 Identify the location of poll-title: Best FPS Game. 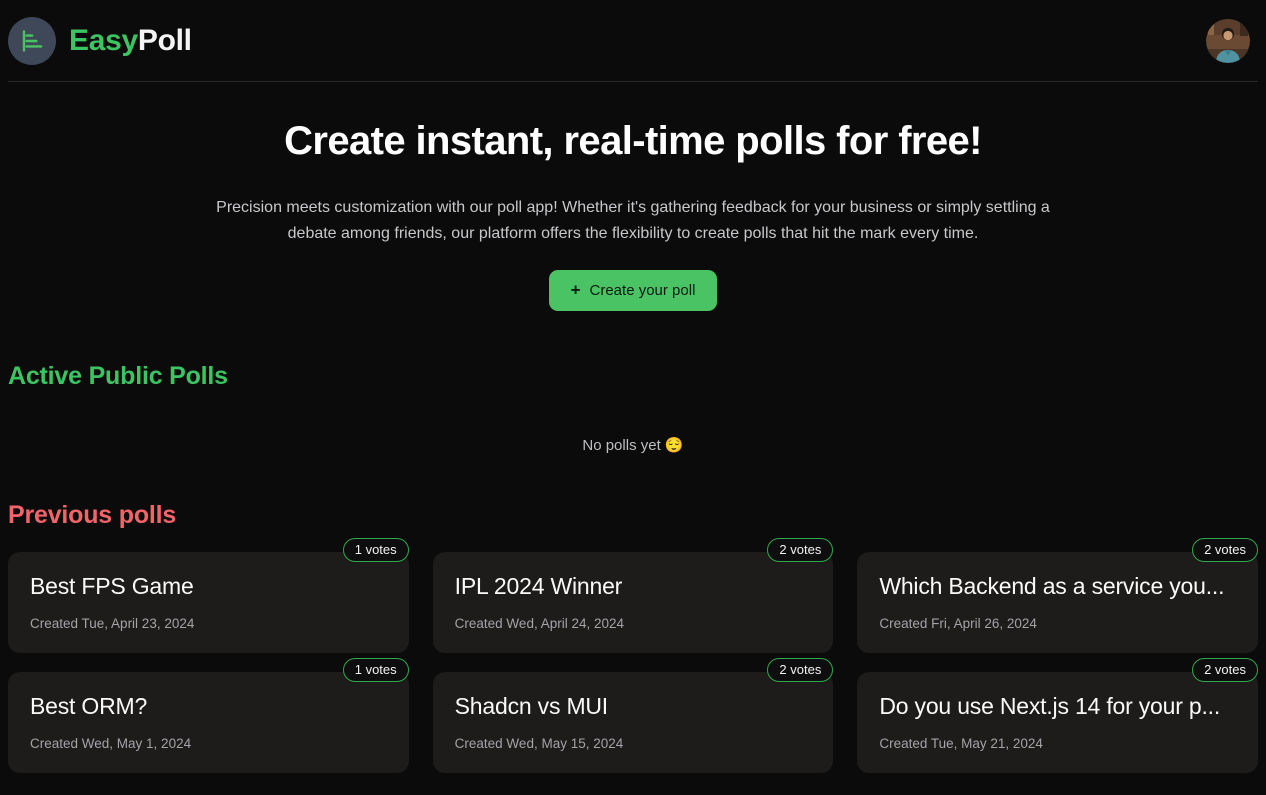
(112, 586).